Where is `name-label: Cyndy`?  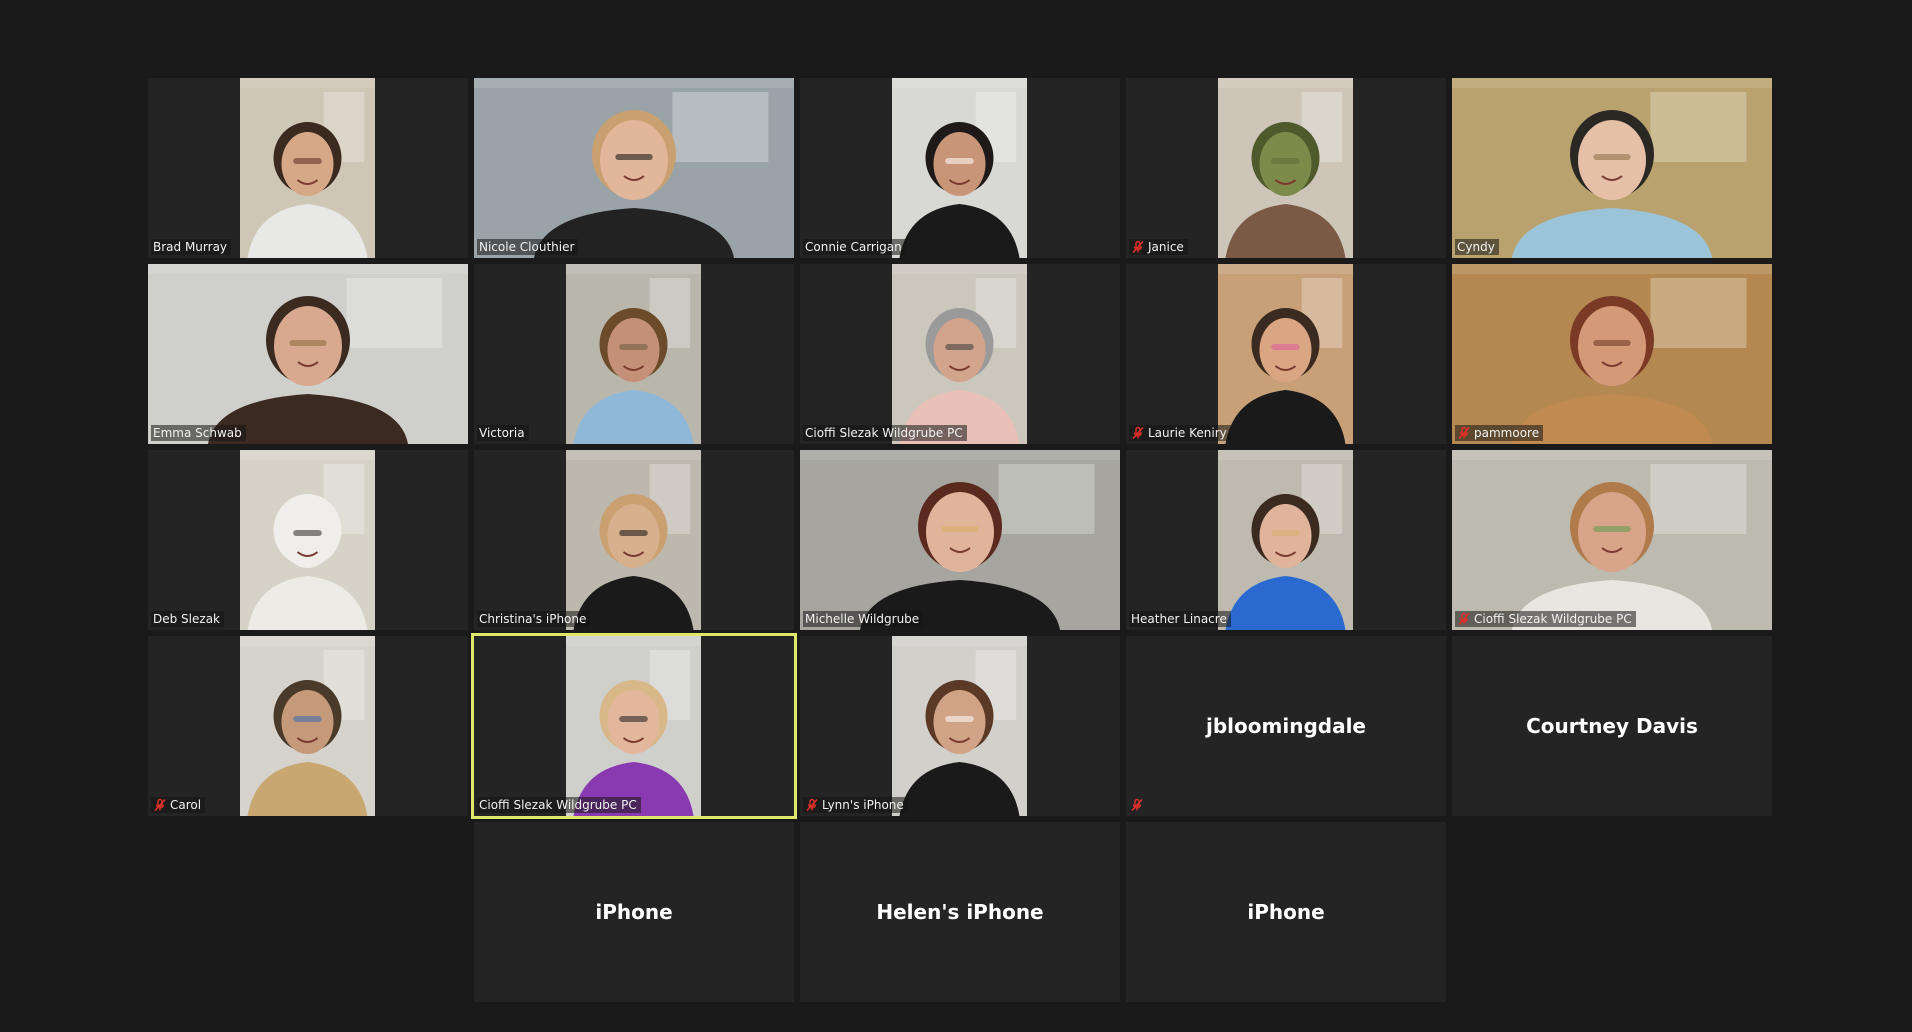 name-label: Cyndy is located at coordinates (1477, 247).